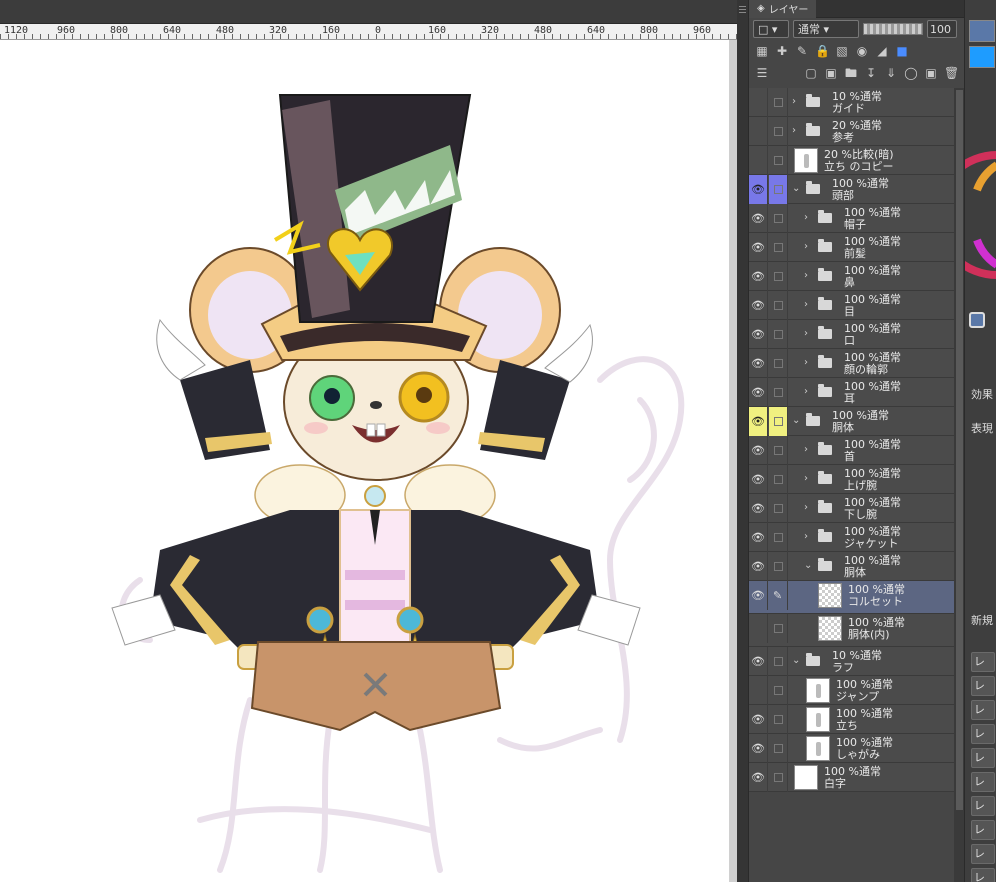 Image resolution: width=996 pixels, height=882 pixels. I want to click on layer-row: 👁 › 100 %通常 前髪, so click(851, 247).